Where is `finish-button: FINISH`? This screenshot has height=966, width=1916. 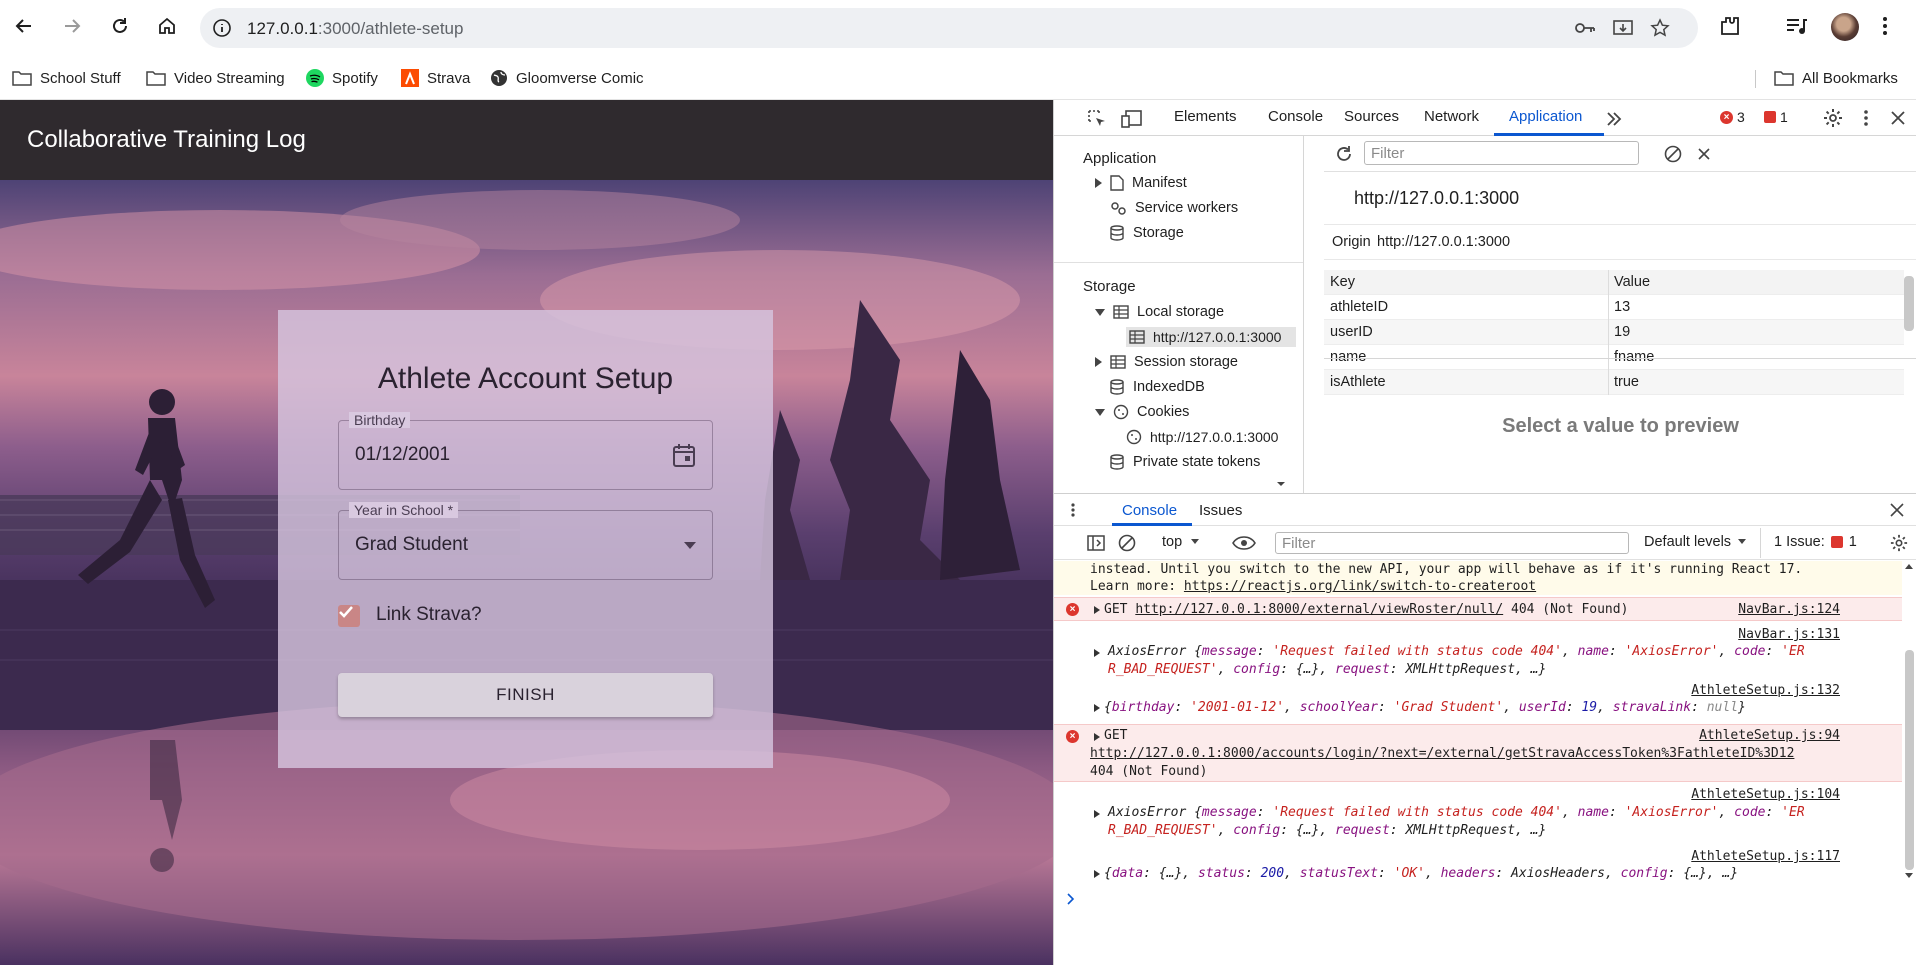
finish-button: FINISH is located at coordinates (525, 695).